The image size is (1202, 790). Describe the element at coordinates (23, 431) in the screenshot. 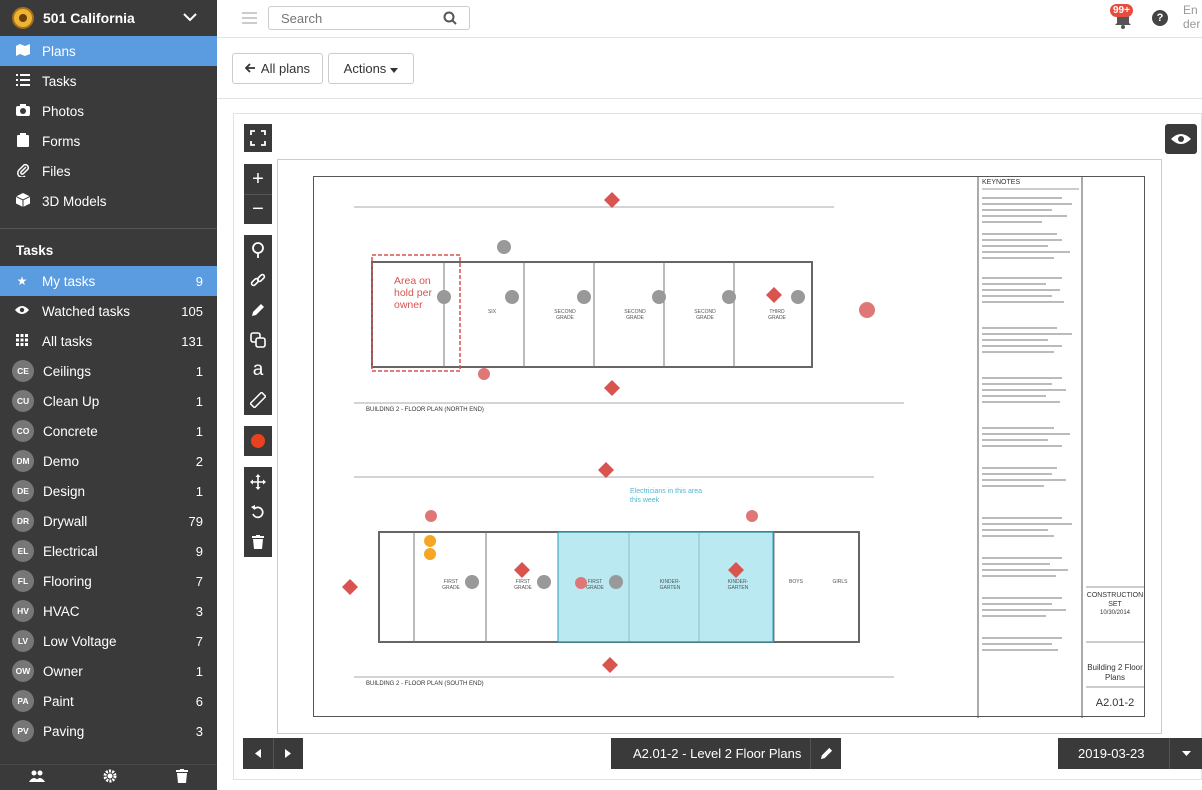

I see `category-avatar: CO` at that location.